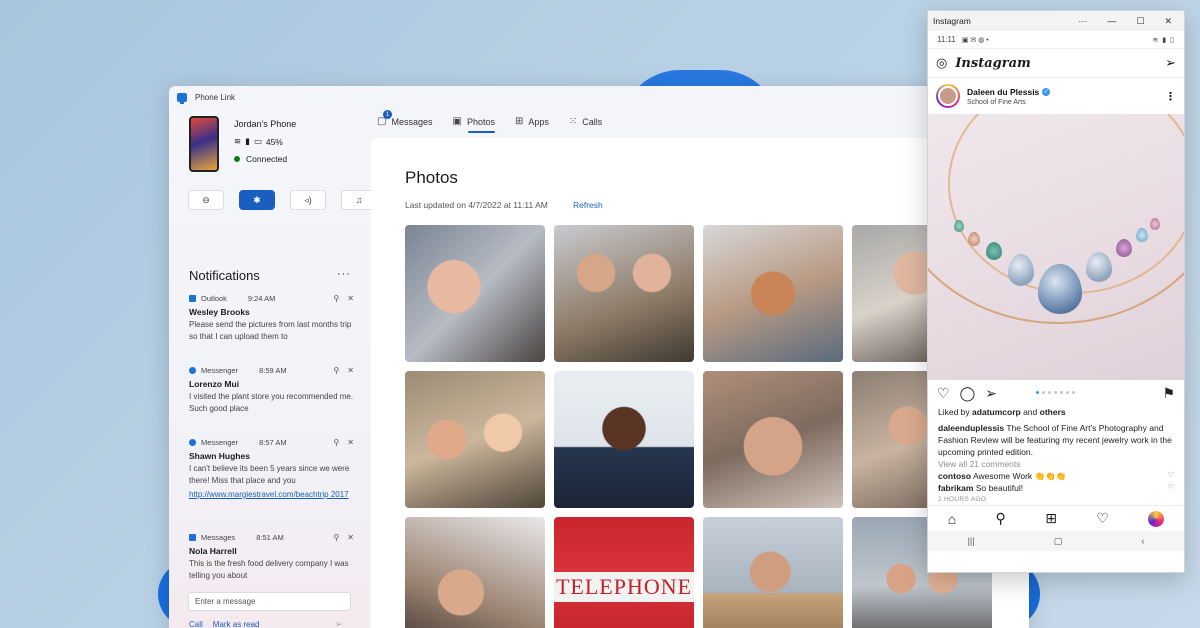  Describe the element at coordinates (1056, 247) in the screenshot. I see `post-image` at that location.